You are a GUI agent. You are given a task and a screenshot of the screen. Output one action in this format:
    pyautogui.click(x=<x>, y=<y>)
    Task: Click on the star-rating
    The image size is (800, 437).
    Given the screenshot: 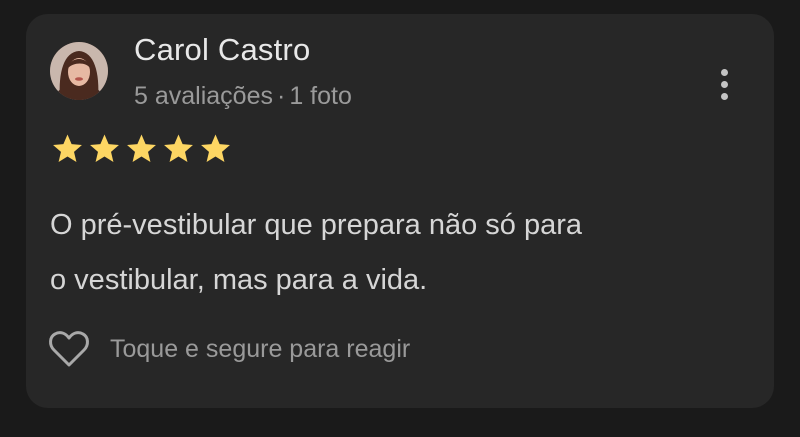 What is the action you would take?
    pyautogui.click(x=141, y=149)
    